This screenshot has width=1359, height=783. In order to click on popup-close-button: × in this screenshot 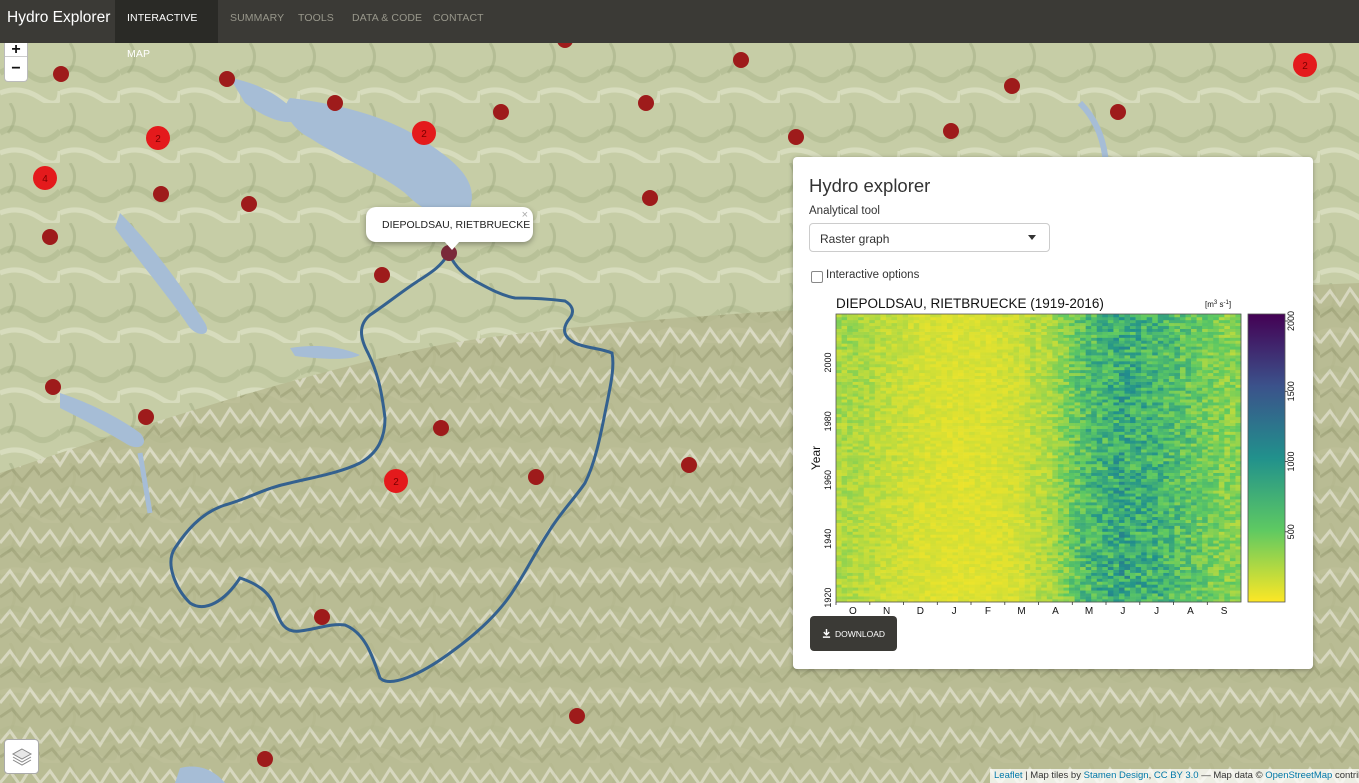, I will do `click(525, 215)`.